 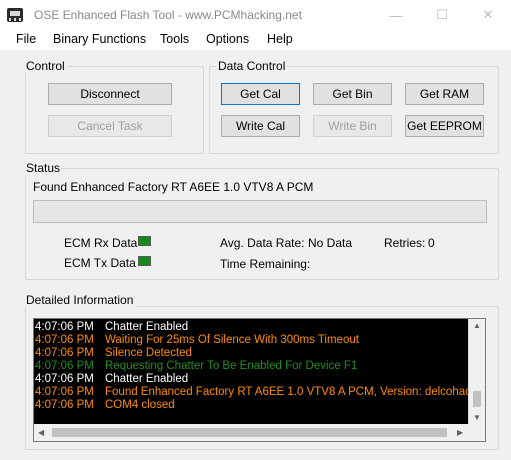 I want to click on scroll-right-icon: ▶, so click(x=460, y=432).